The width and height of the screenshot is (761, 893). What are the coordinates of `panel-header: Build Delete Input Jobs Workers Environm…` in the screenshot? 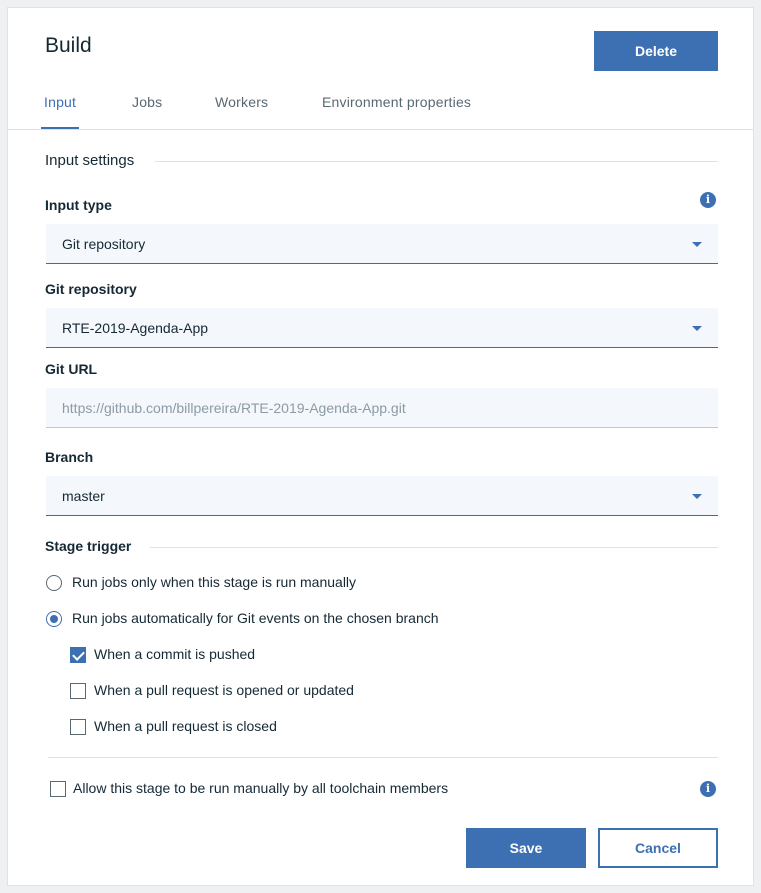 It's located at (380, 69).